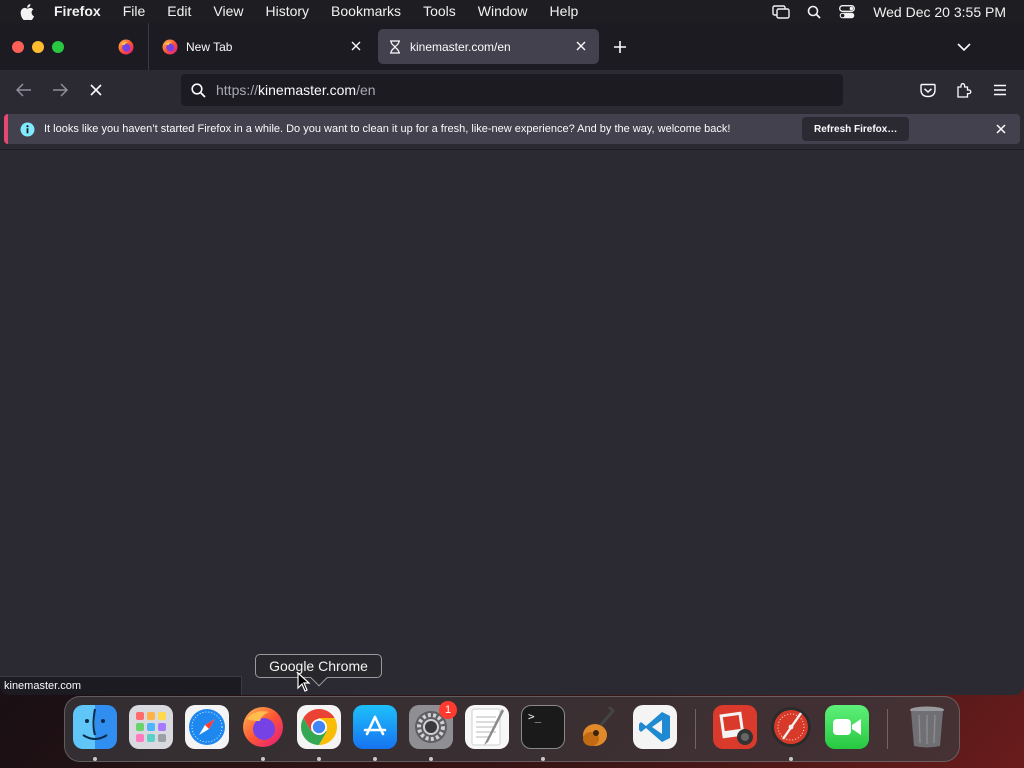  Describe the element at coordinates (38, 47) in the screenshot. I see `window-minimize-button` at that location.